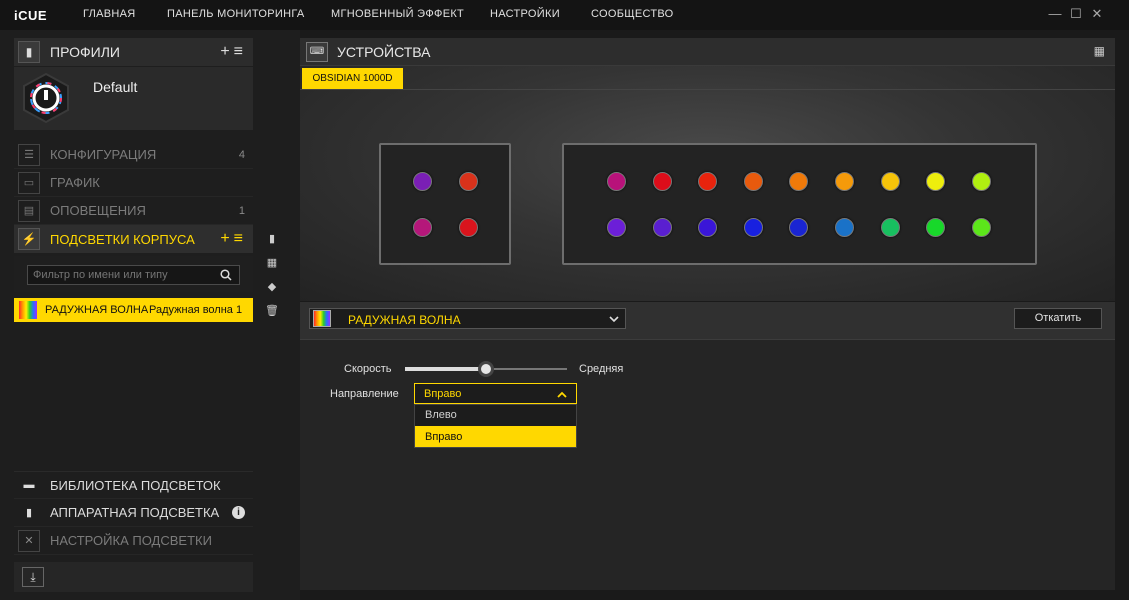 The width and height of the screenshot is (1129, 600). I want to click on nav-monitor: ПАНЕЛЬ МОНИТОРИНГА, so click(236, 14).